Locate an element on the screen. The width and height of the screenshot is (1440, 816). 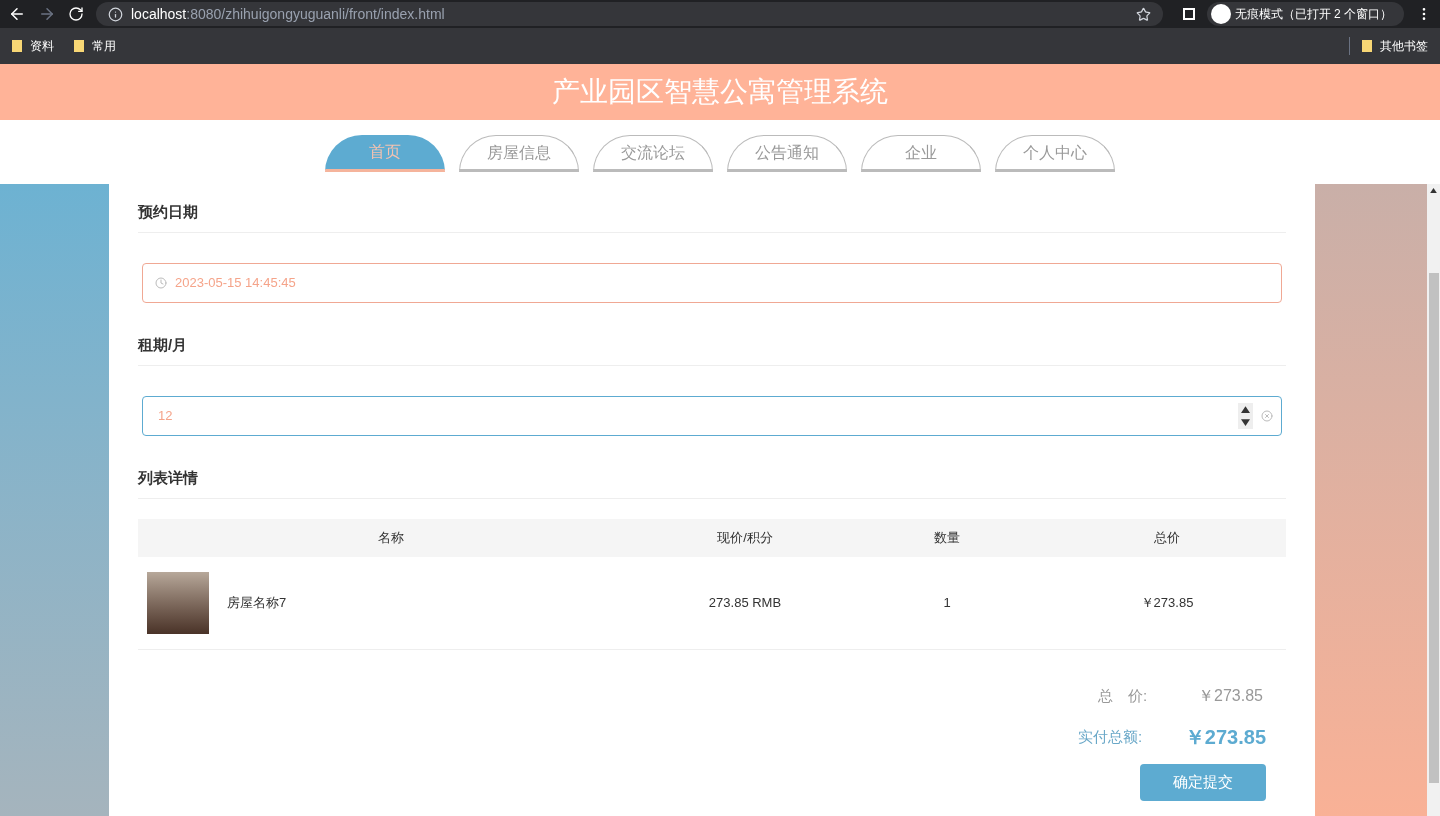
forward-icon is located at coordinates (47, 14).